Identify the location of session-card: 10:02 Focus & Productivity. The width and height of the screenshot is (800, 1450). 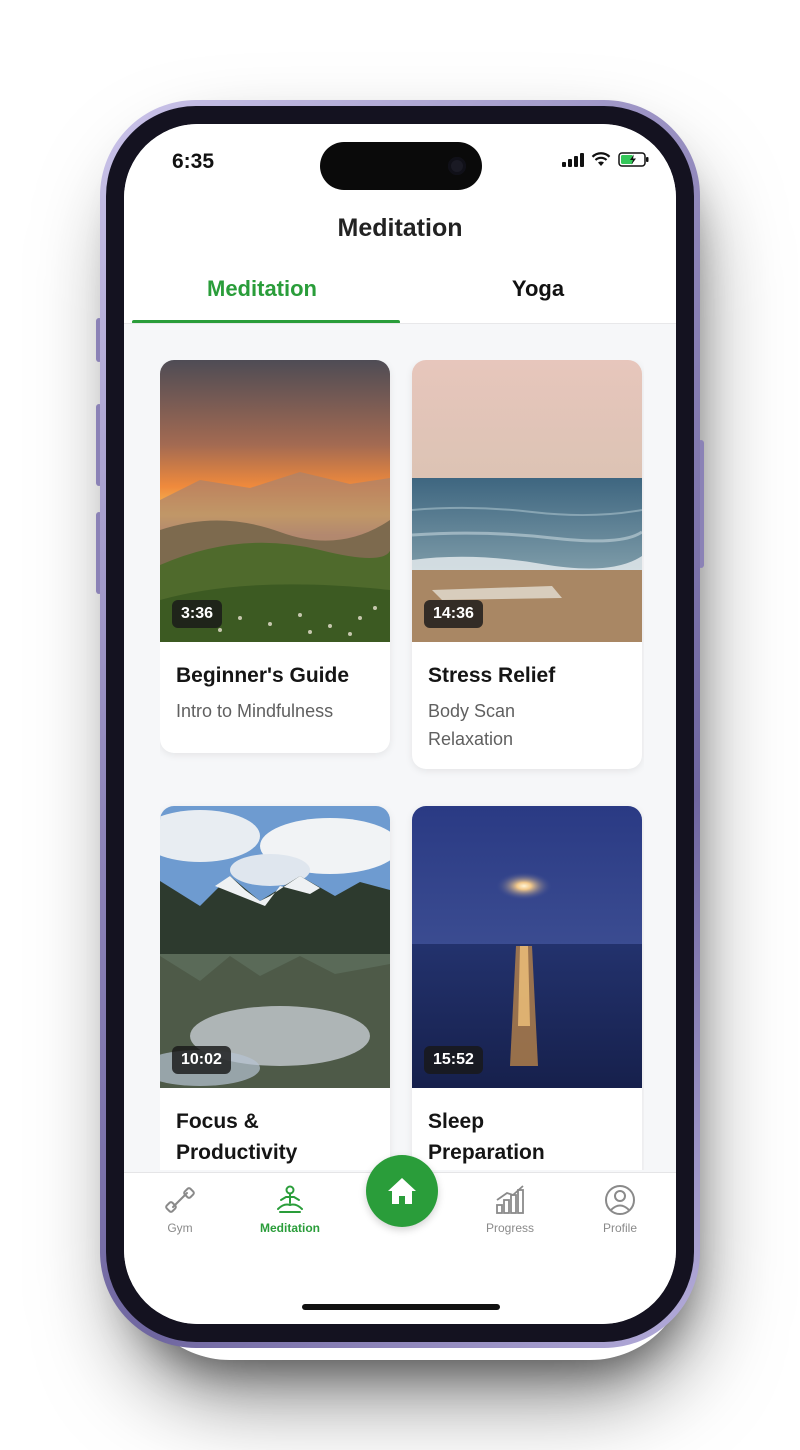
(275, 988).